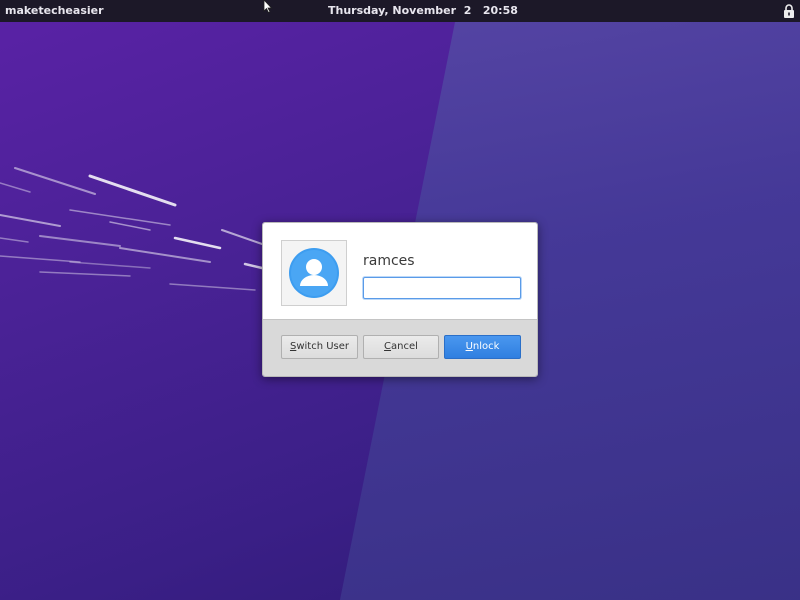 Image resolution: width=800 pixels, height=600 pixels. Describe the element at coordinates (389, 261) in the screenshot. I see `user-name-label: ramces` at that location.